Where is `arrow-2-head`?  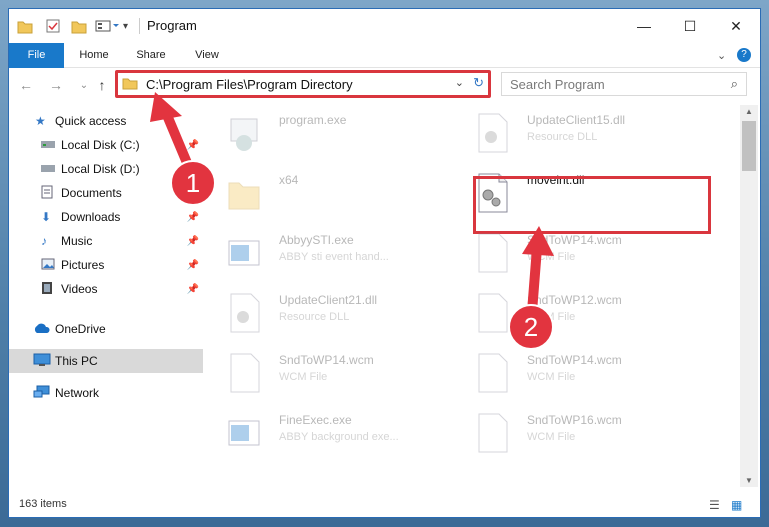
arrow-2-head is located at coordinates (538, 241).